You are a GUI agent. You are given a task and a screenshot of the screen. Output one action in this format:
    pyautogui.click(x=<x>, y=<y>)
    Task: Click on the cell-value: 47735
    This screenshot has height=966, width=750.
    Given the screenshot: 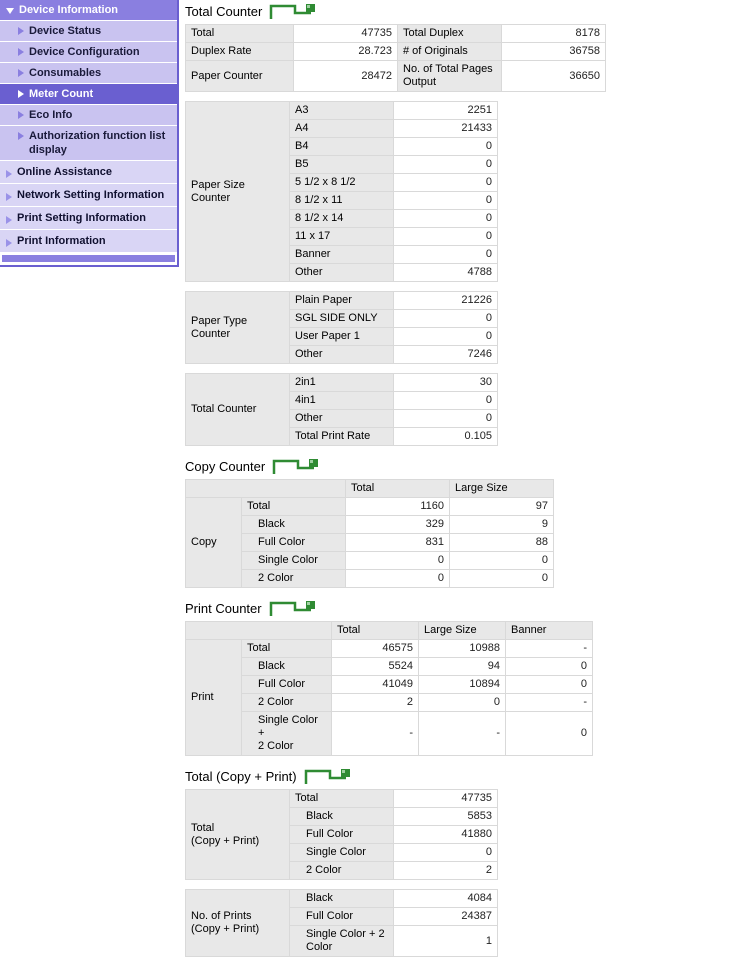 What is the action you would take?
    pyautogui.click(x=445, y=798)
    